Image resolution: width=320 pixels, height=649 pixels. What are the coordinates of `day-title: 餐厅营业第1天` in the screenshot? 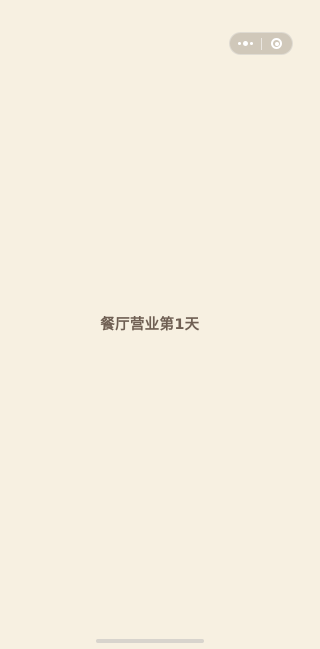 It's located at (150, 325).